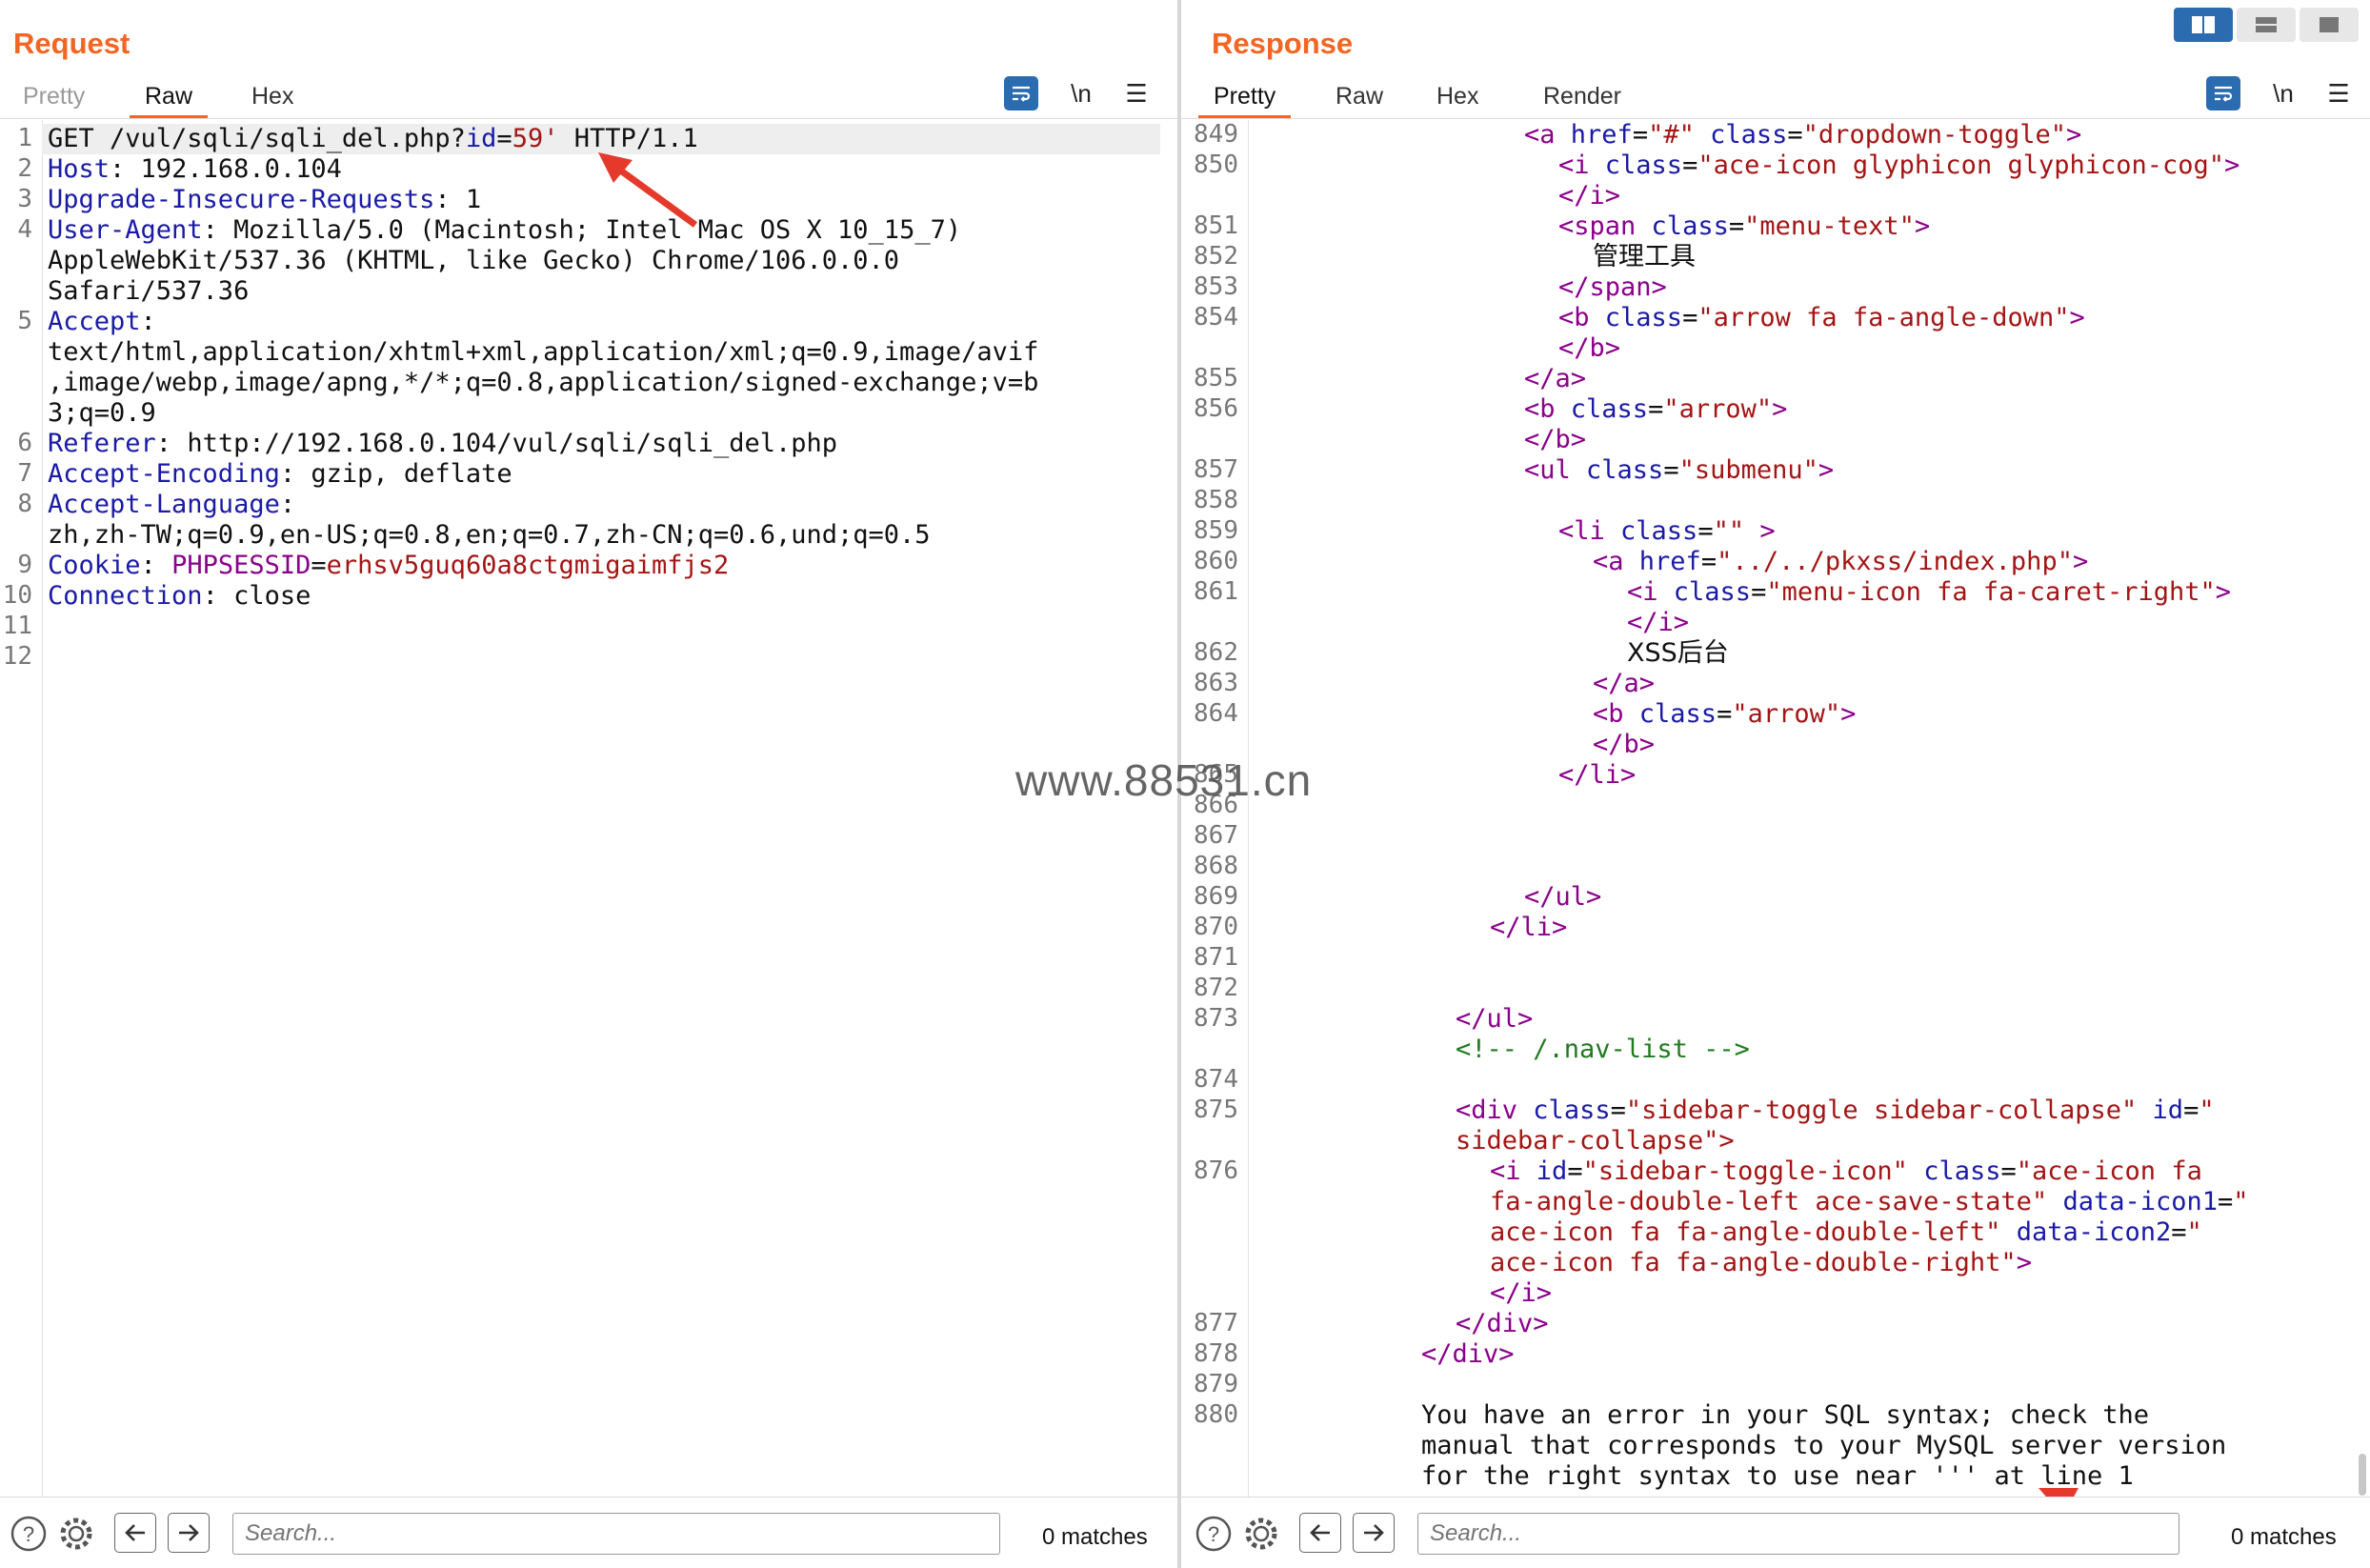 The height and width of the screenshot is (1568, 2370). I want to click on line-number: 12, so click(17, 656).